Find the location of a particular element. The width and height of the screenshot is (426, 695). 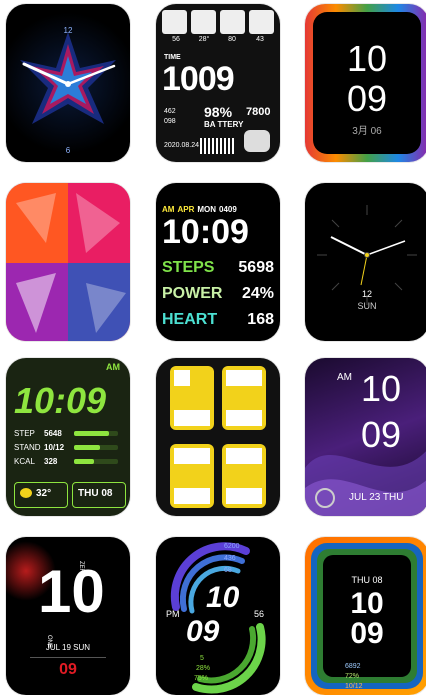

watch-face-arc-rings: 6200 436 68 PM 10 09 56 5 28% 75% is located at coordinates (218, 616).